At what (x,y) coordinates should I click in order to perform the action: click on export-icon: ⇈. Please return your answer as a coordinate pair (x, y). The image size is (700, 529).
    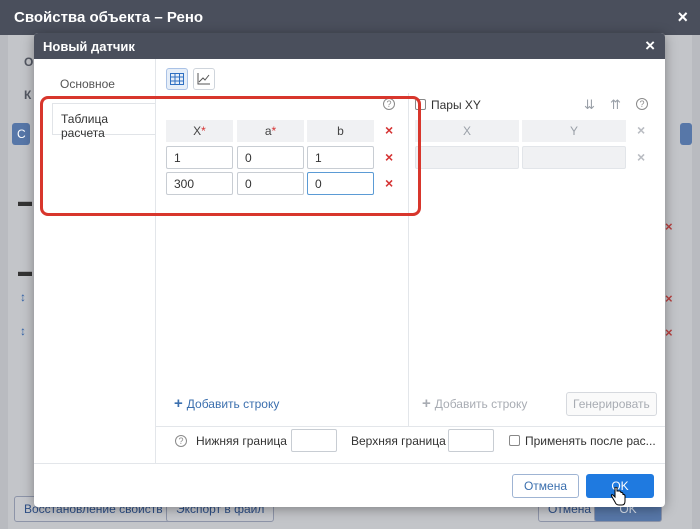
    Looking at the image, I should click on (615, 105).